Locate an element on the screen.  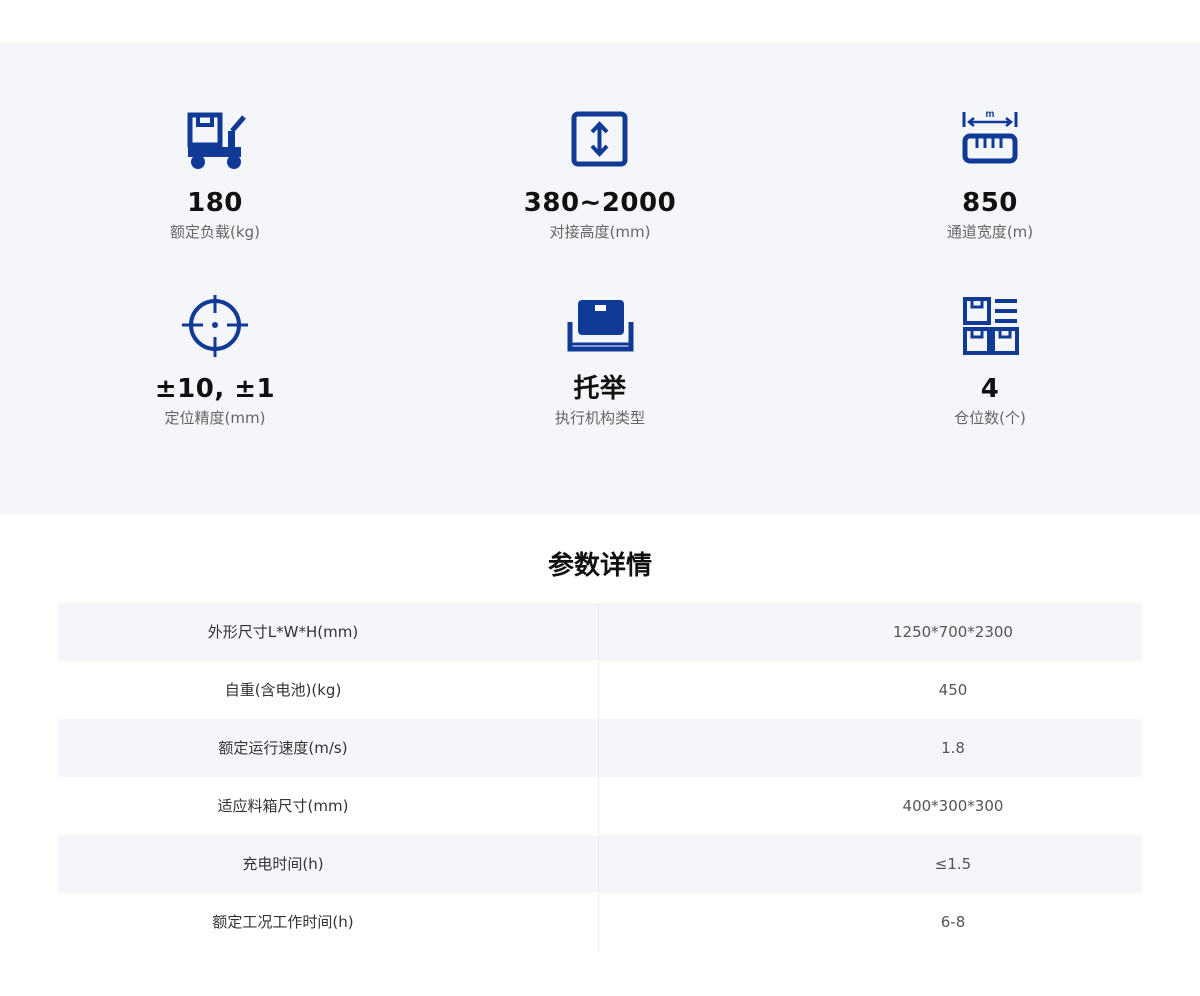
spec-docking-height: 380~2000 对接高度(mm) is located at coordinates (600, 175).